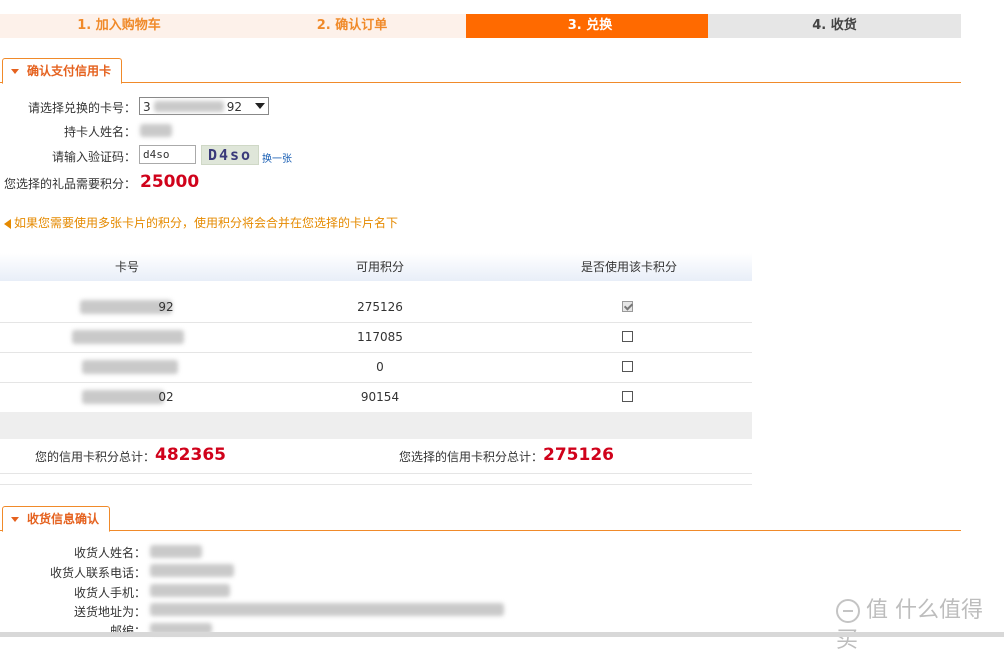  Describe the element at coordinates (7, 223) in the screenshot. I see `speaker-icon` at that location.